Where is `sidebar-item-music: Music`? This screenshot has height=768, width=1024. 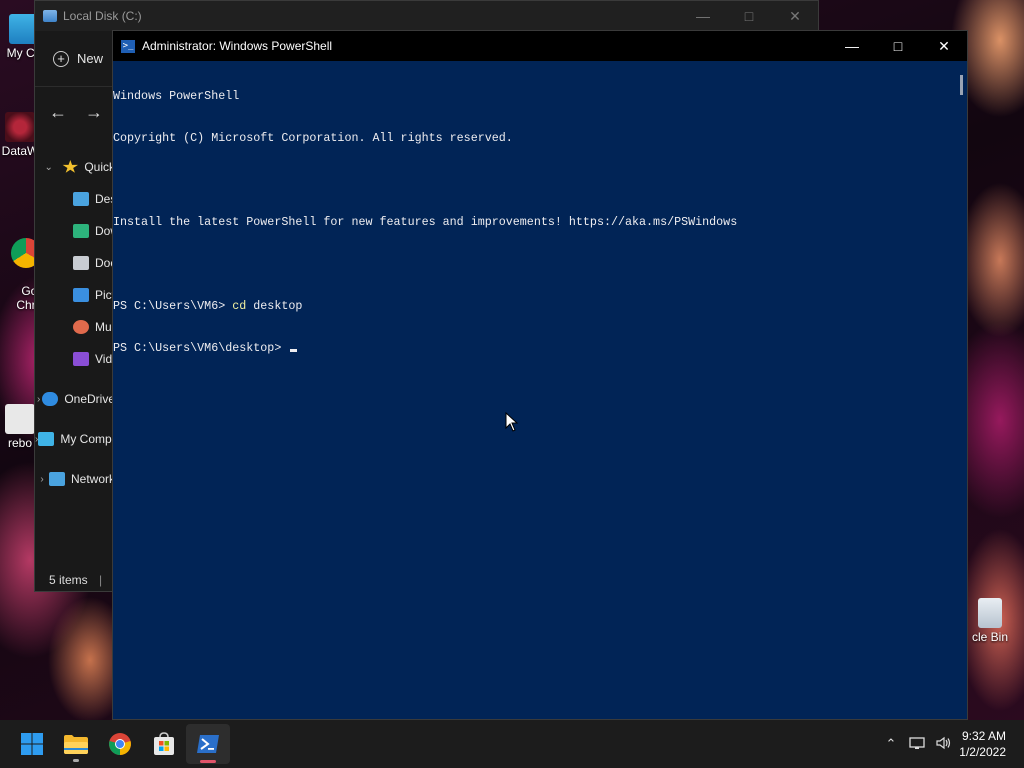
sidebar-item-music: Music is located at coordinates (75, 327).